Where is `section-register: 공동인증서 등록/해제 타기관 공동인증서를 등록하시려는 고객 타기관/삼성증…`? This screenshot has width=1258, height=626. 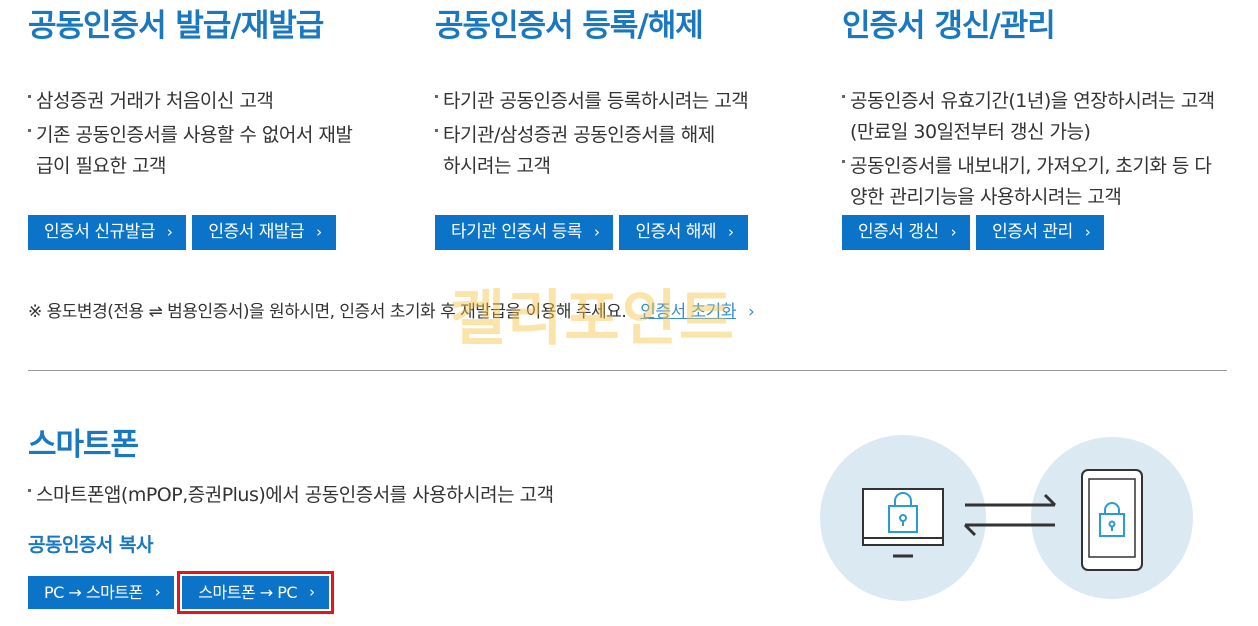
section-register: 공동인증서 등록/해제 타기관 공동인증서를 등록하시려는 고객 타기관/삼성증… is located at coordinates (615, 91).